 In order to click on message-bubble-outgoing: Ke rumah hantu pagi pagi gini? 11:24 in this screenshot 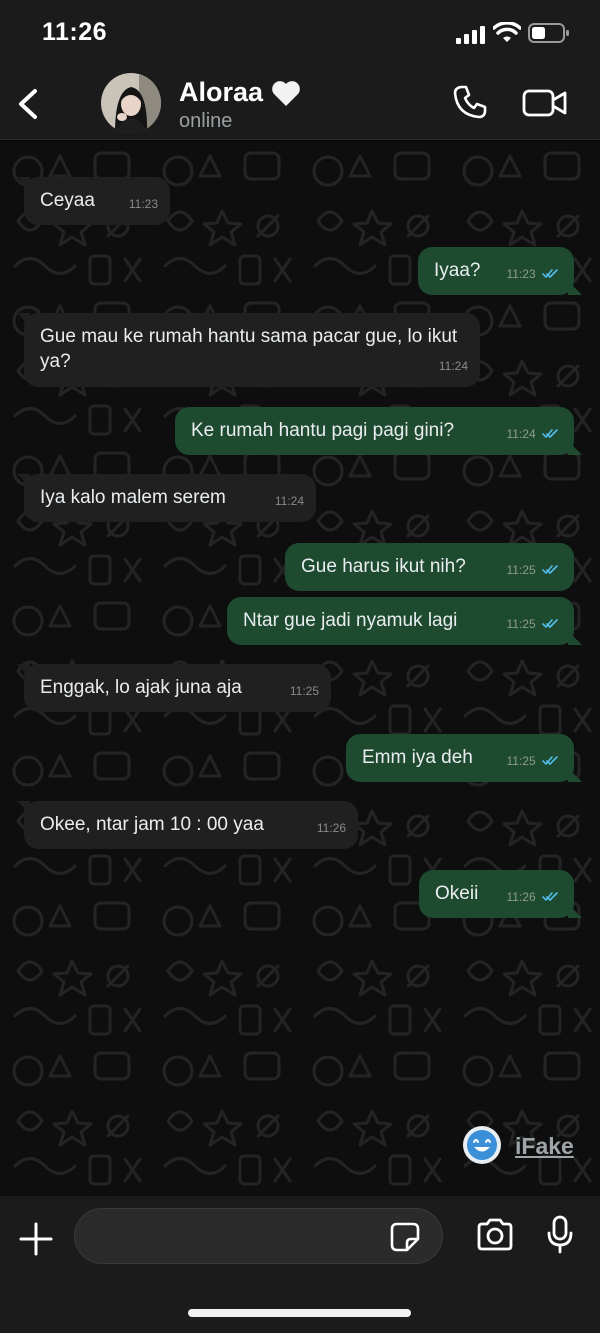, I will do `click(378, 431)`.